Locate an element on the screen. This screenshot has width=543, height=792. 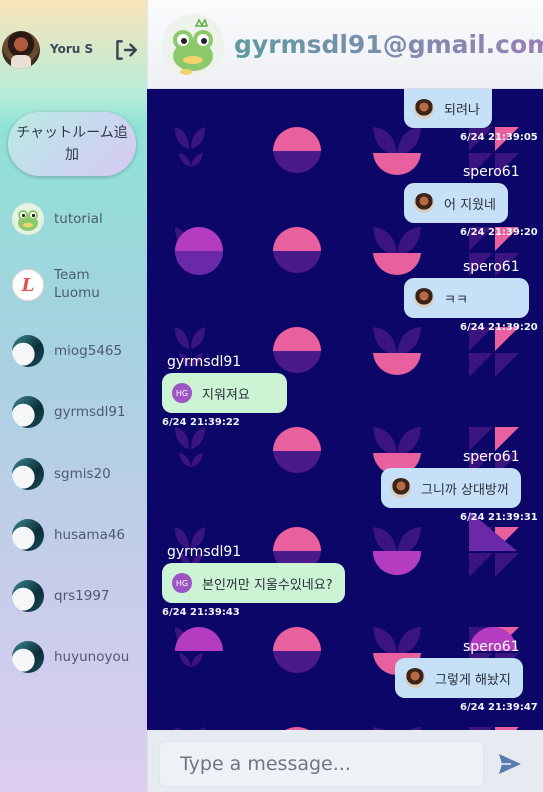
message-composer is located at coordinates (345, 761).